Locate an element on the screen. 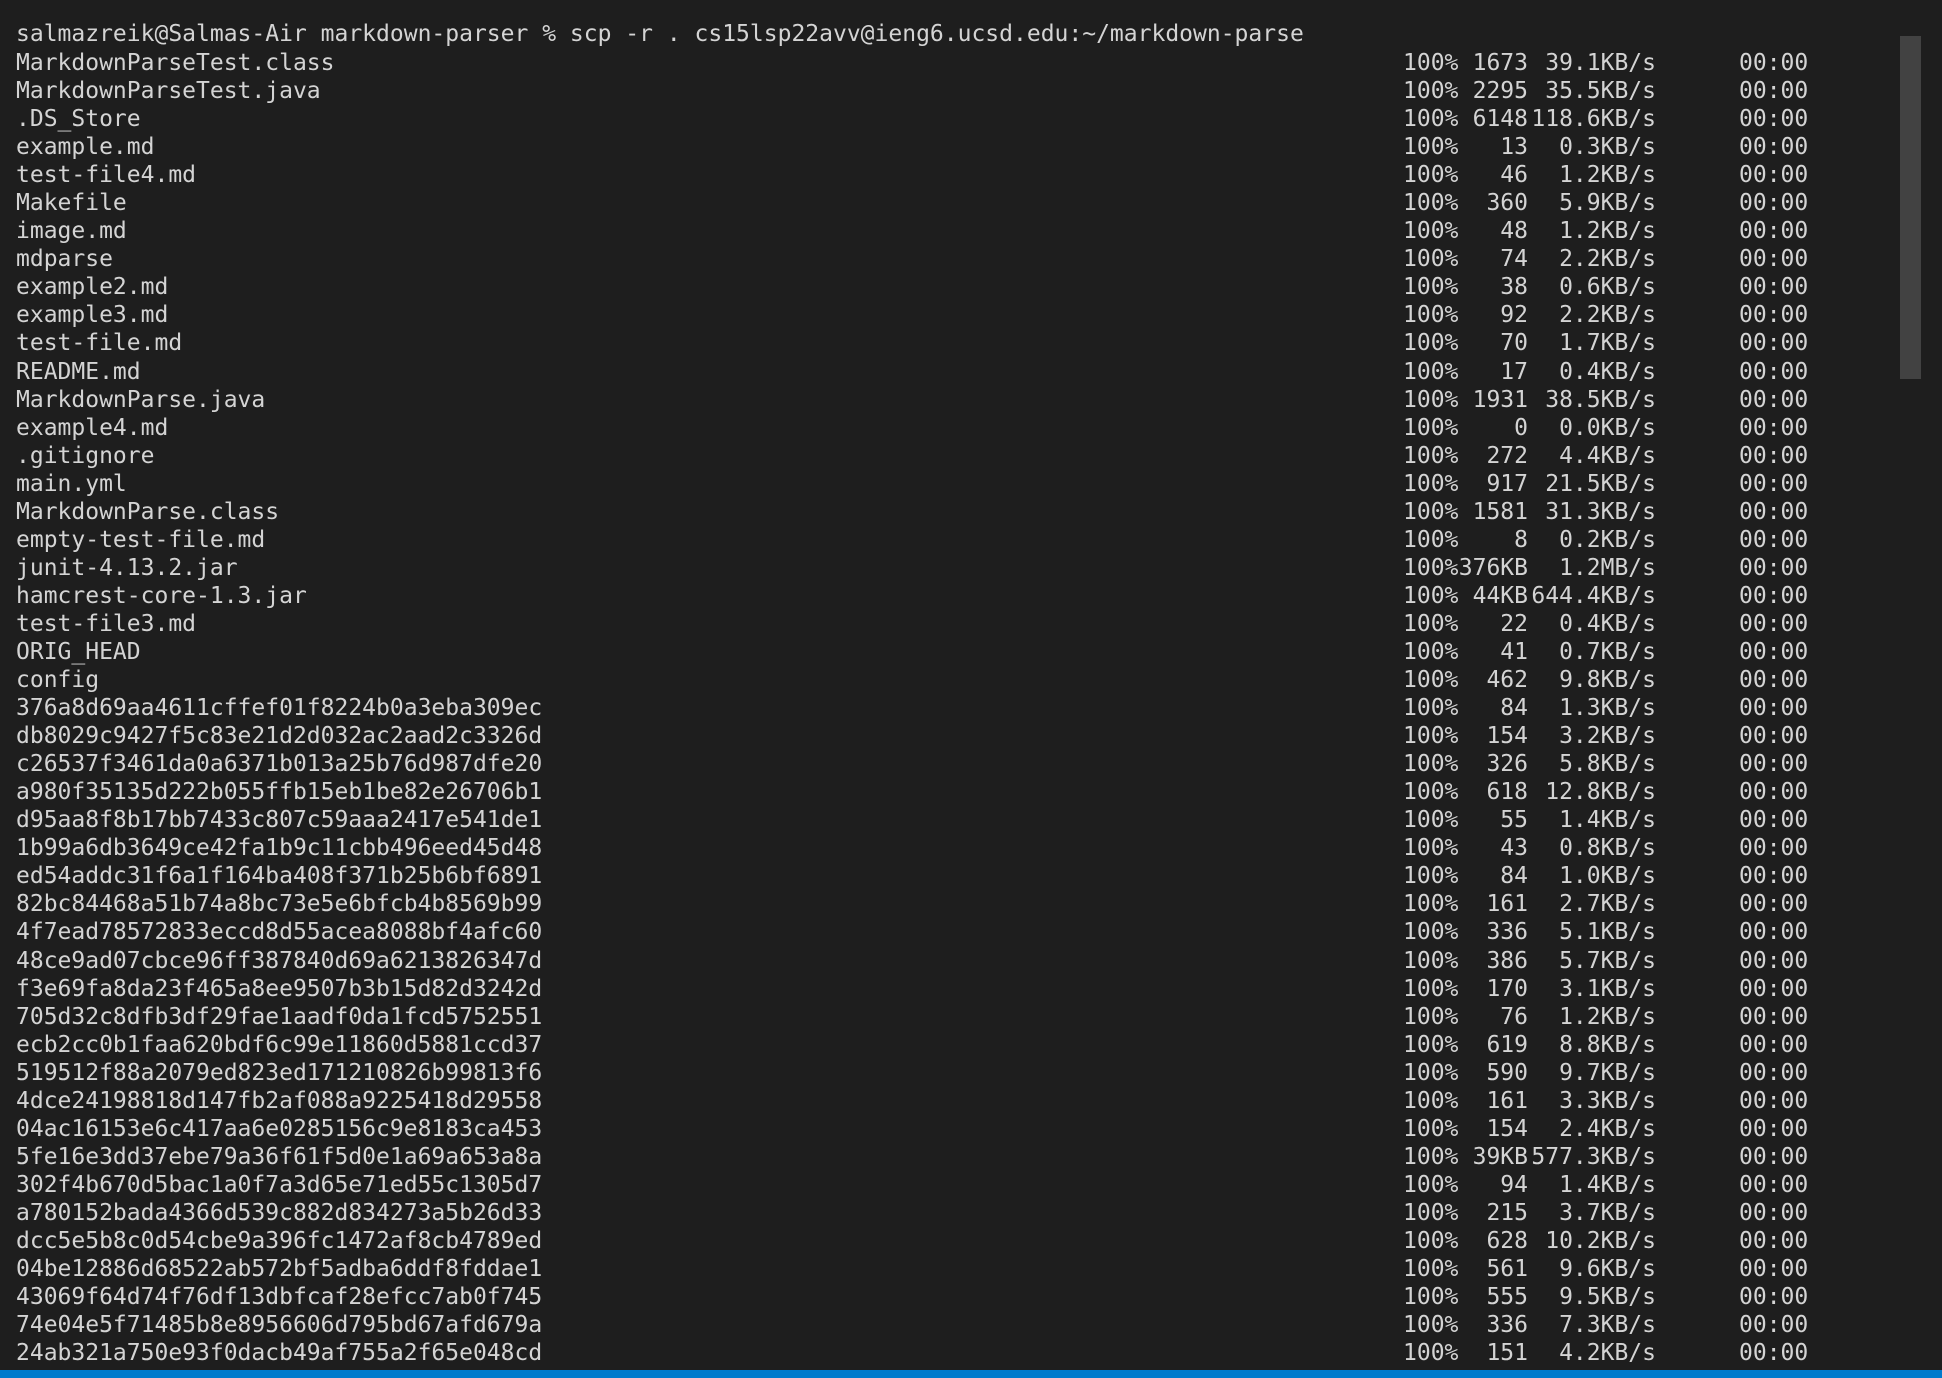 Image resolution: width=1942 pixels, height=1378 pixels. file-size: 151 is located at coordinates (1507, 1353).